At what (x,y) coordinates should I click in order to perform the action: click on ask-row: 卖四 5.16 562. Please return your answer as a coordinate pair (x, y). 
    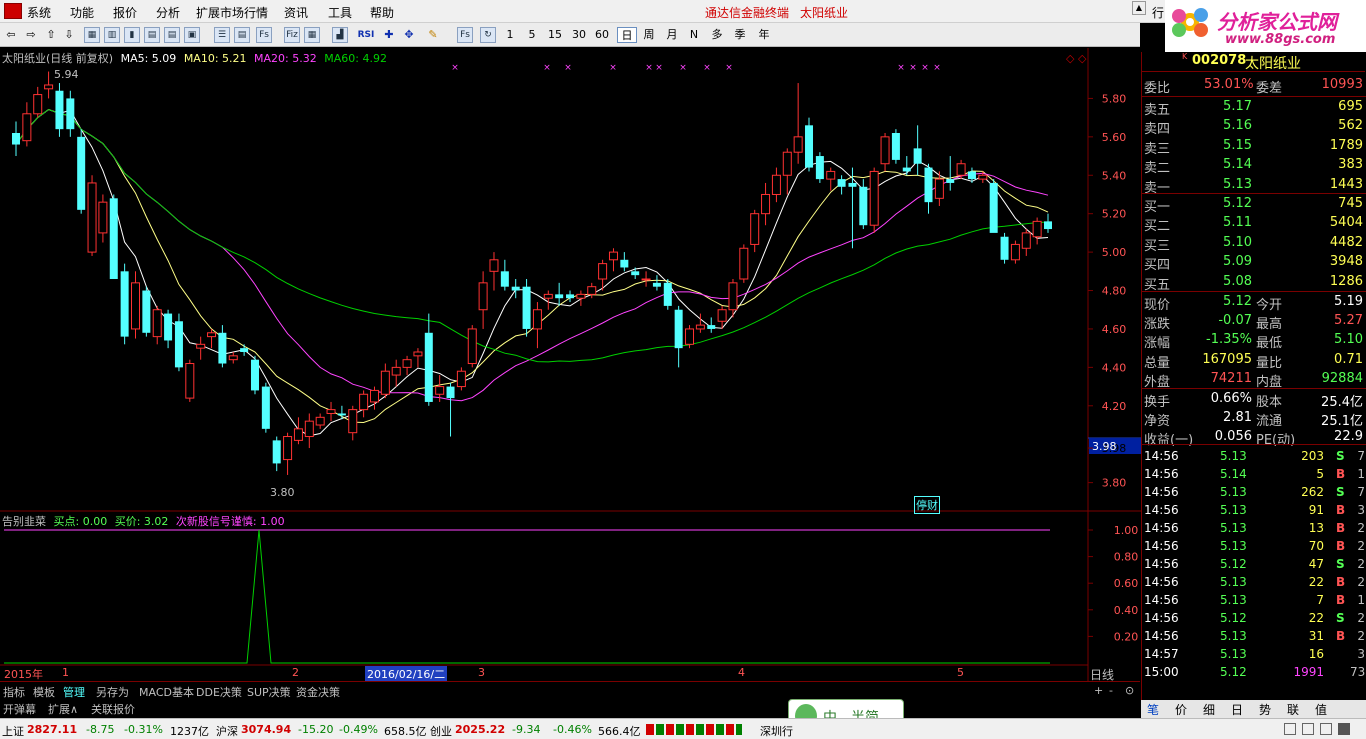
    Looking at the image, I should click on (1253, 127).